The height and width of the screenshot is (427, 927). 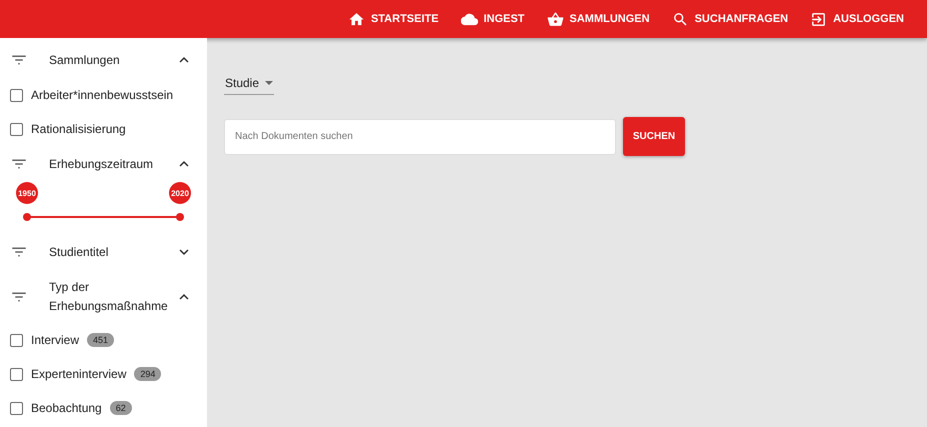 I want to click on logout-icon, so click(x=819, y=19).